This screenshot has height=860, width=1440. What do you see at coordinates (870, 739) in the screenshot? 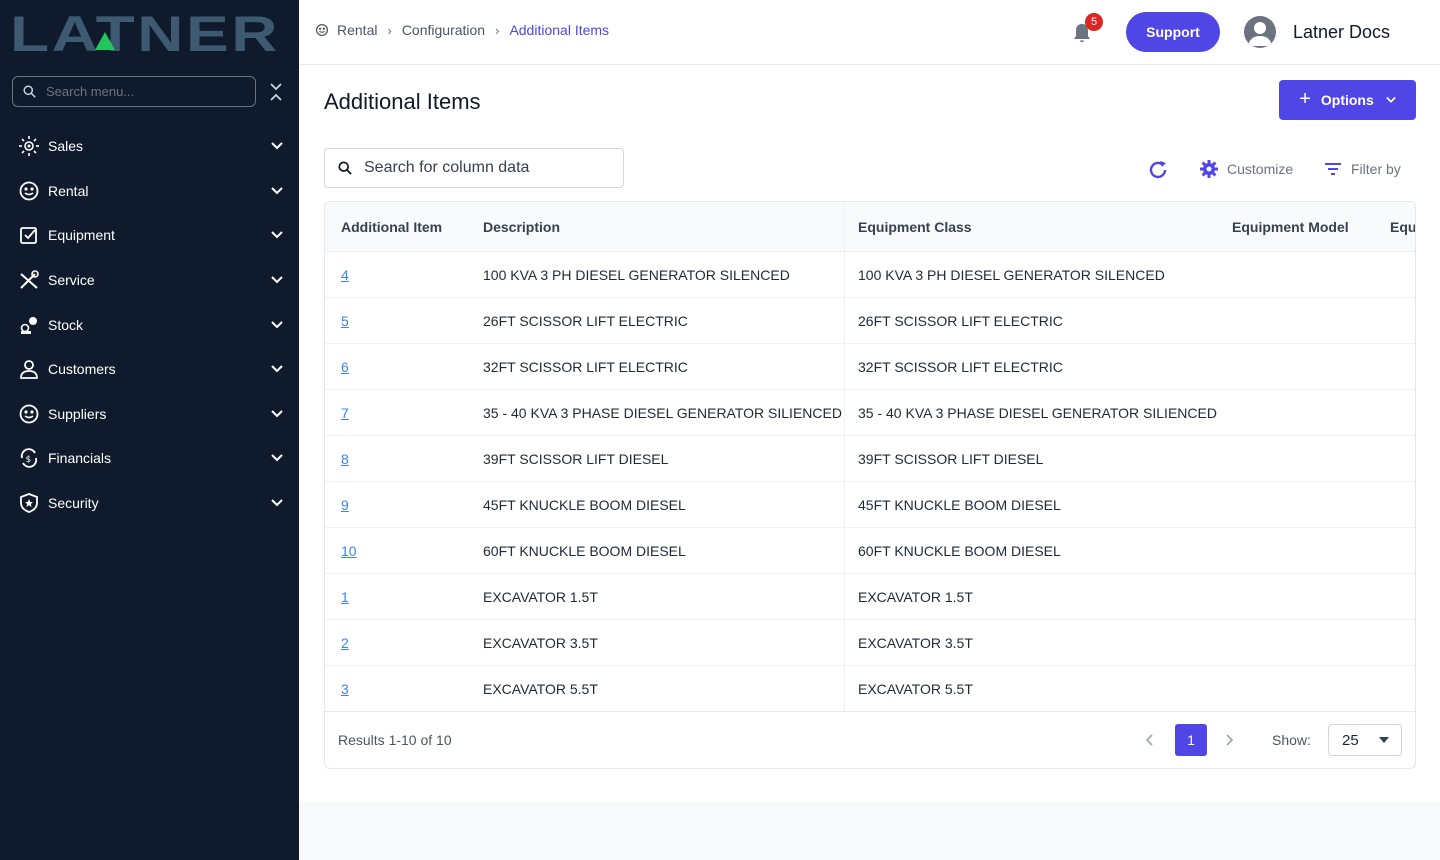
I see `table-footer: Results 1-10 of 10 1 Show: 25` at bounding box center [870, 739].